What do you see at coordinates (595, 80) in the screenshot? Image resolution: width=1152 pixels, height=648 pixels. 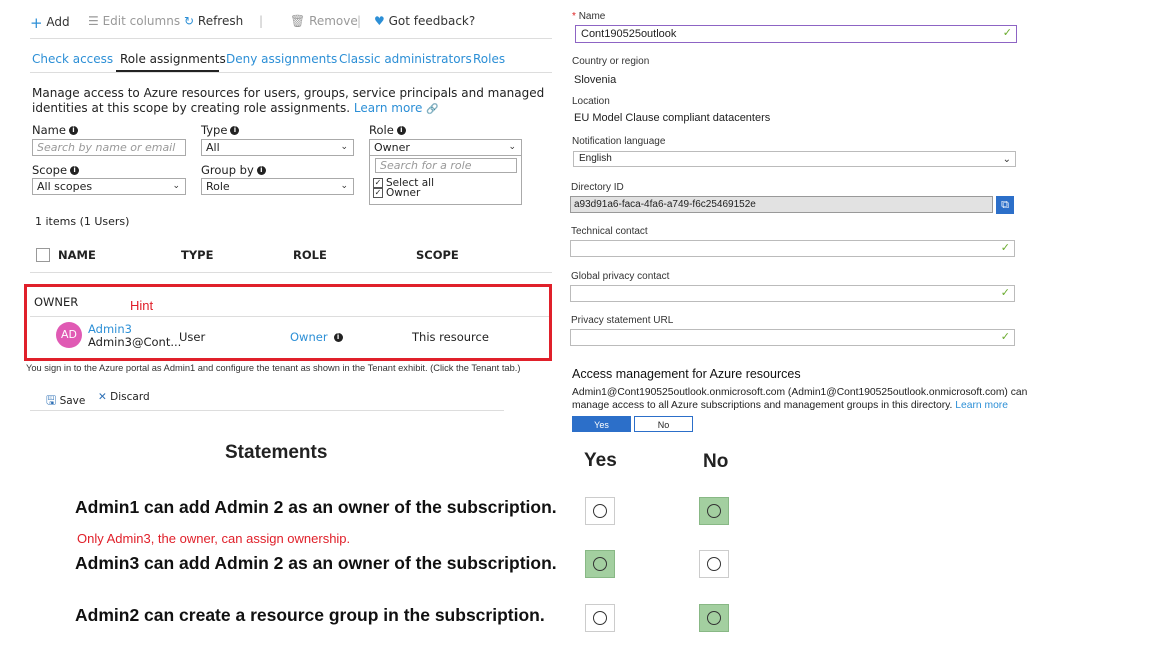 I see `country-value: Slovenia` at bounding box center [595, 80].